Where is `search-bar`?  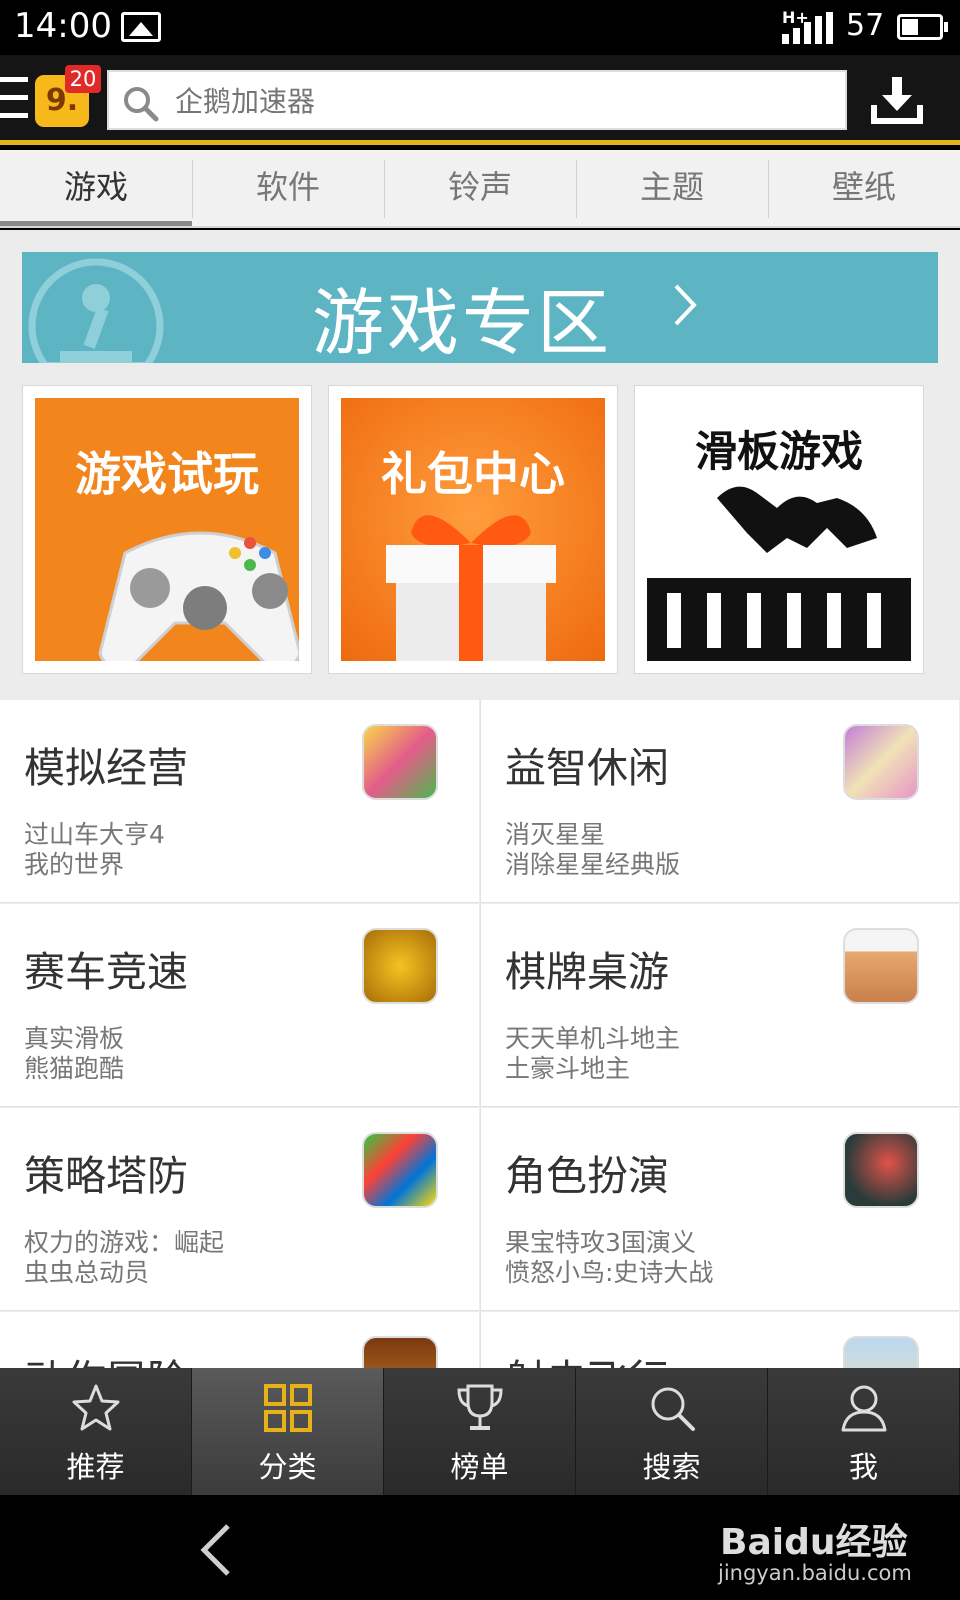 search-bar is located at coordinates (477, 100).